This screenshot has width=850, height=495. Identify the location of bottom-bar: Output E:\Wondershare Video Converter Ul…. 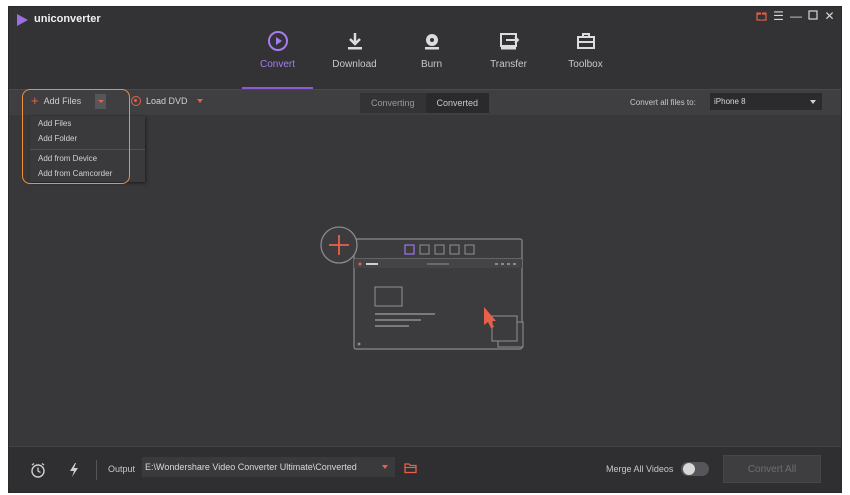
(425, 469).